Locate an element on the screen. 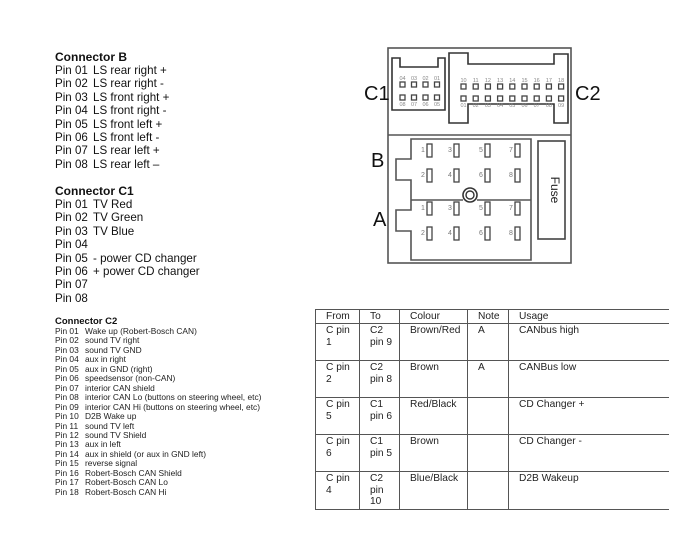 The width and height of the screenshot is (700, 550). pin-description: - power CD changer is located at coordinates (145, 258).